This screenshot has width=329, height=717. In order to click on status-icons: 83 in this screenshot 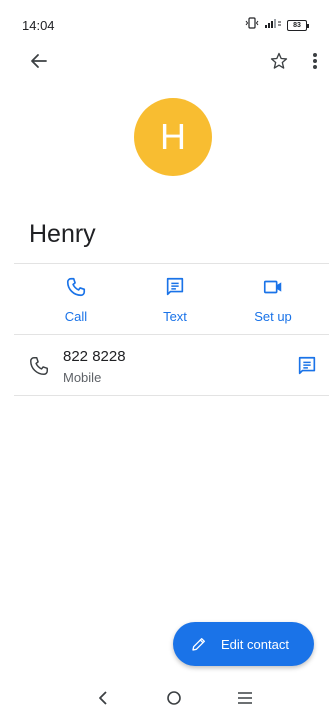, I will do `click(277, 25)`.